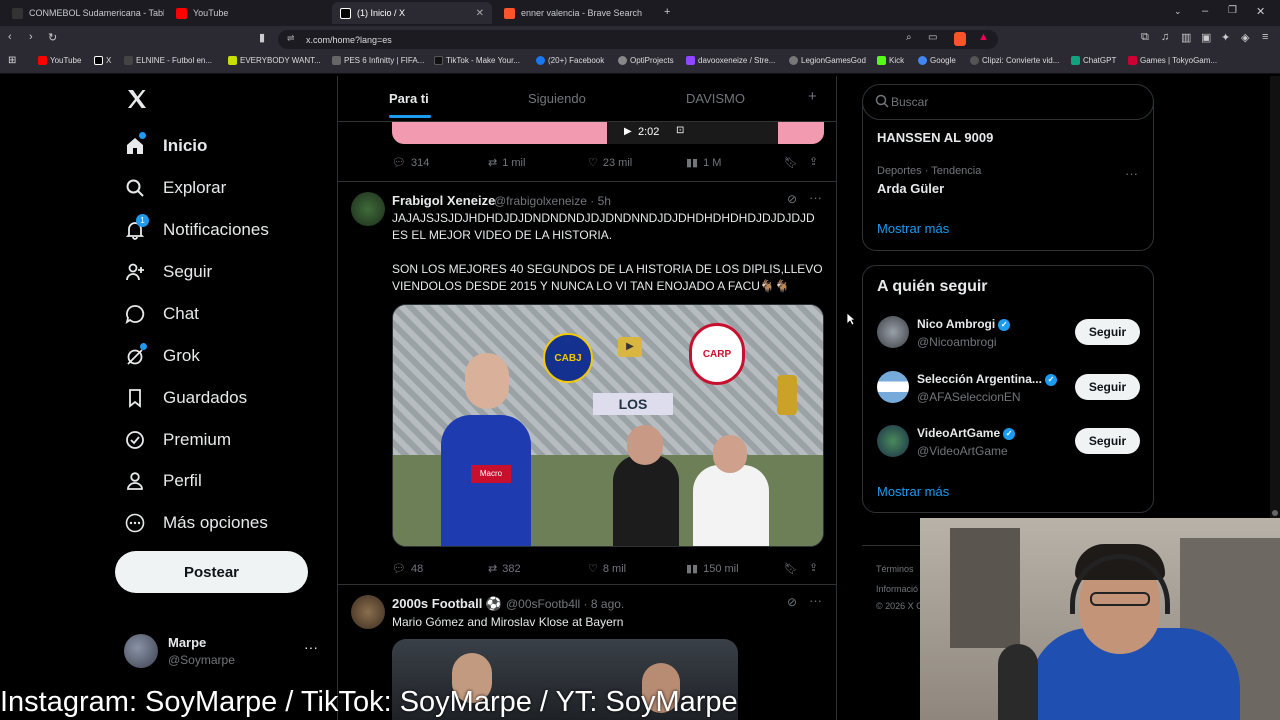 Image resolution: width=1280 pixels, height=720 pixels. I want to click on add-tab-icon: +, so click(812, 96).